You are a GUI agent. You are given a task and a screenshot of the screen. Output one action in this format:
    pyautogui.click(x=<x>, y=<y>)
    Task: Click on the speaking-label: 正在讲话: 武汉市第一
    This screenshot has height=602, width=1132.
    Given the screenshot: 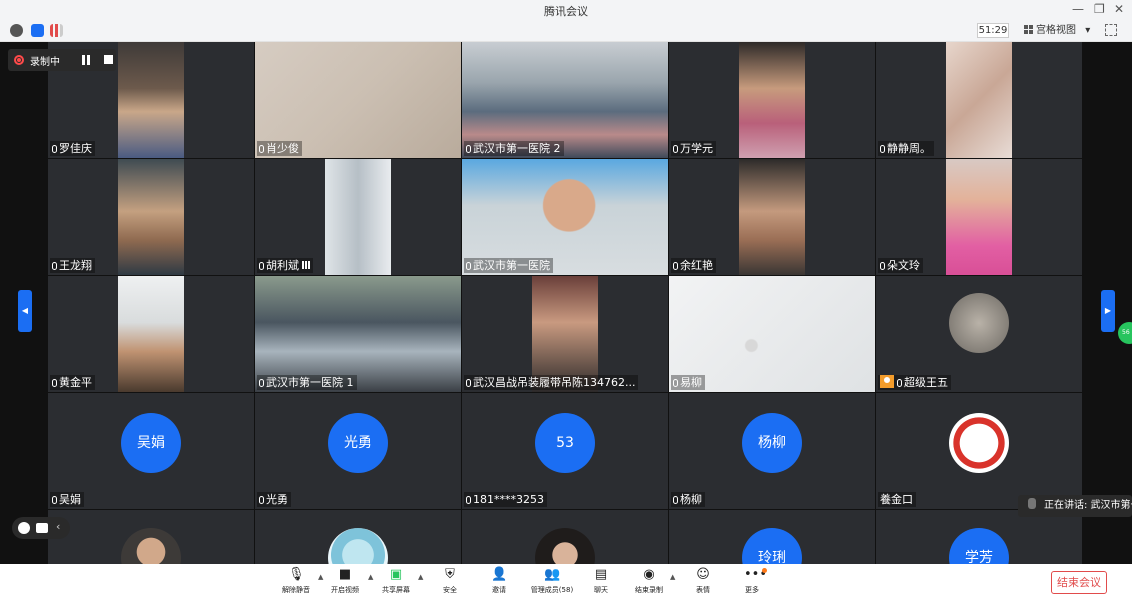 What is the action you would take?
    pyautogui.click(x=1088, y=505)
    